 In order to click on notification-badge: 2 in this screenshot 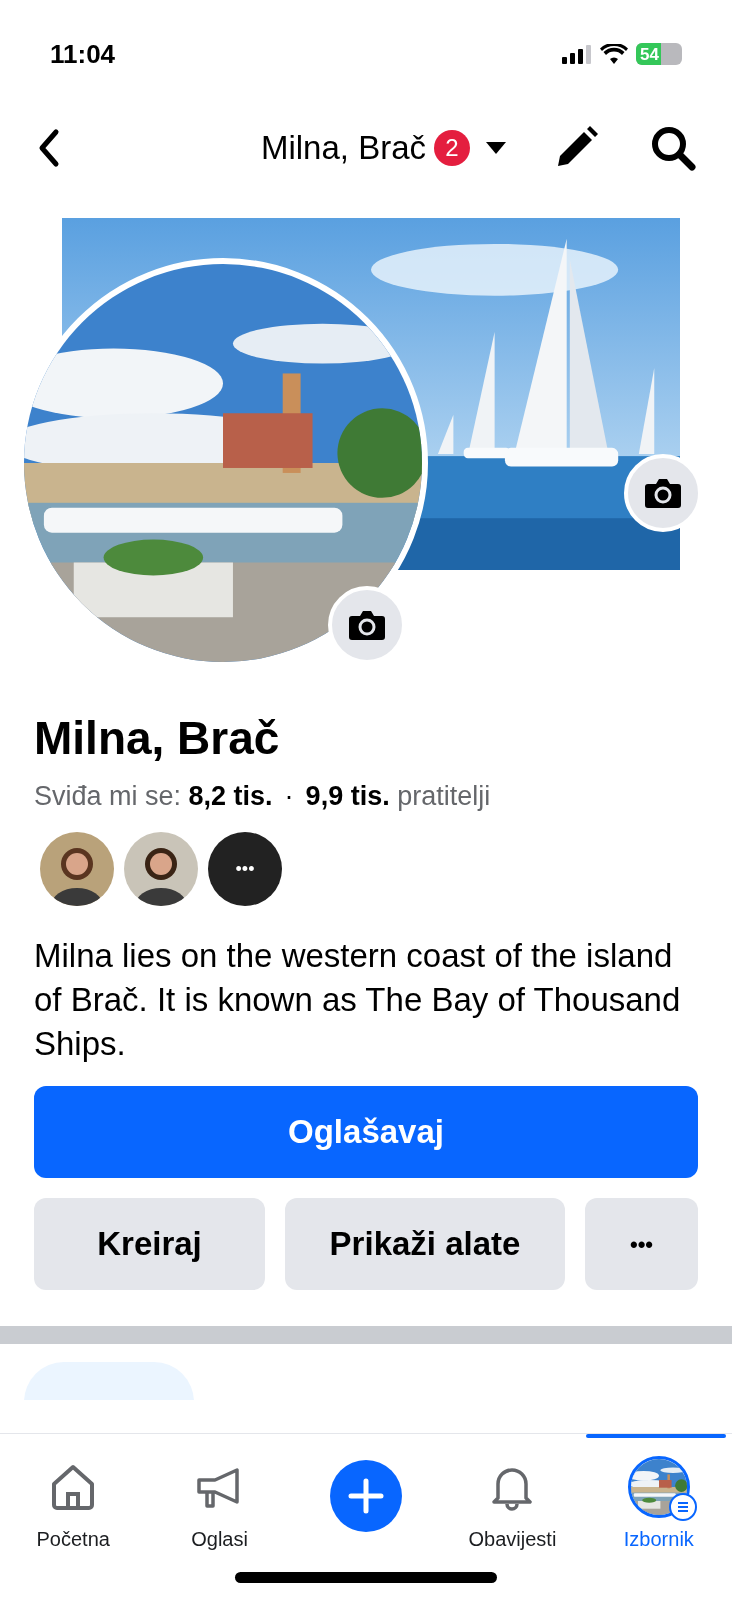, I will do `click(452, 147)`.